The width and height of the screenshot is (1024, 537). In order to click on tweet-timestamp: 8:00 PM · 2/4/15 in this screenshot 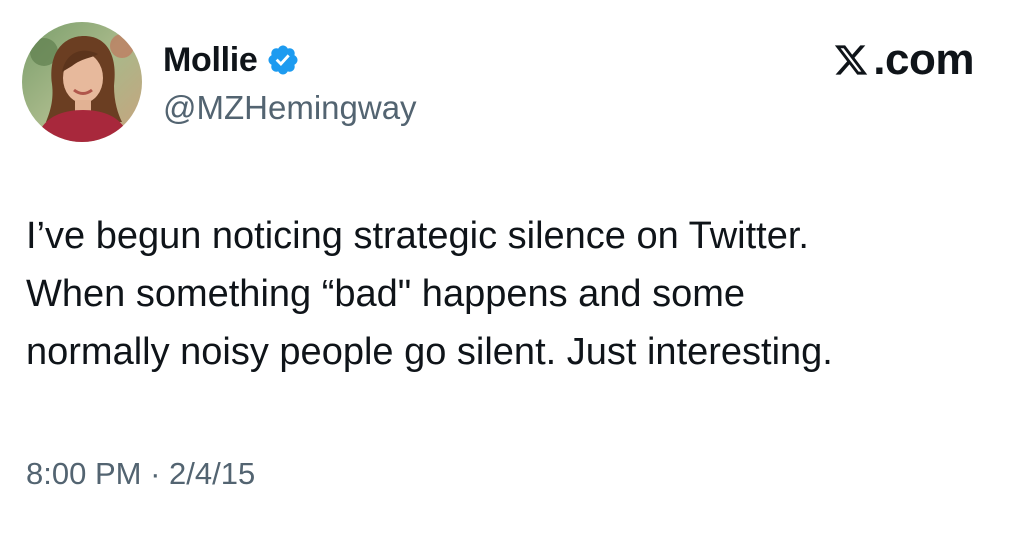, I will do `click(140, 474)`.